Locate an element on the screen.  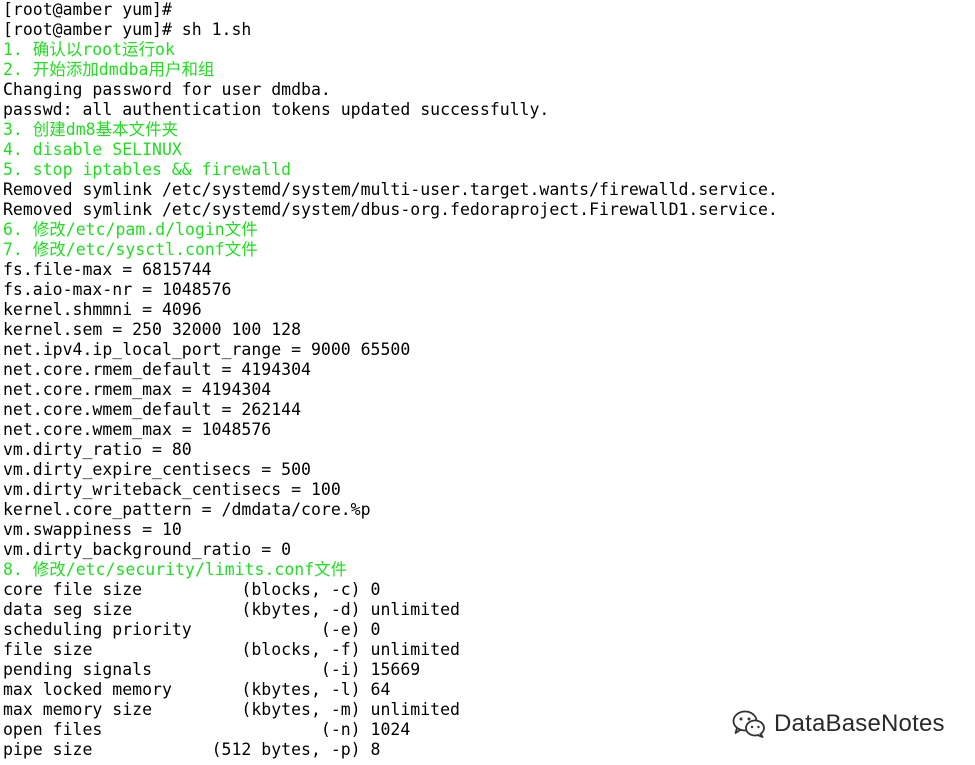
terminal-line: 6. 修改/etc/pam.d/login文件 is located at coordinates (130, 229).